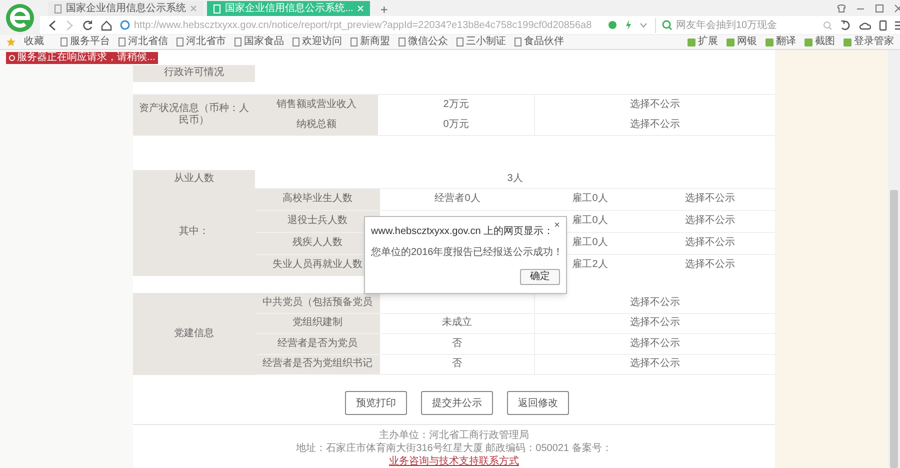 This screenshot has width=900, height=468. I want to click on caret-icon, so click(643, 25).